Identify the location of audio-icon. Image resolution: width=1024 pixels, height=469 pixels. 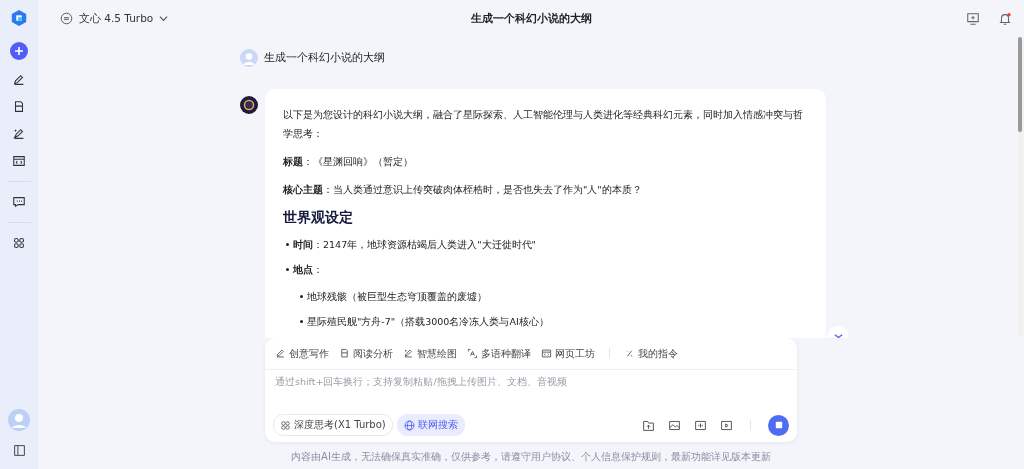
(700, 425).